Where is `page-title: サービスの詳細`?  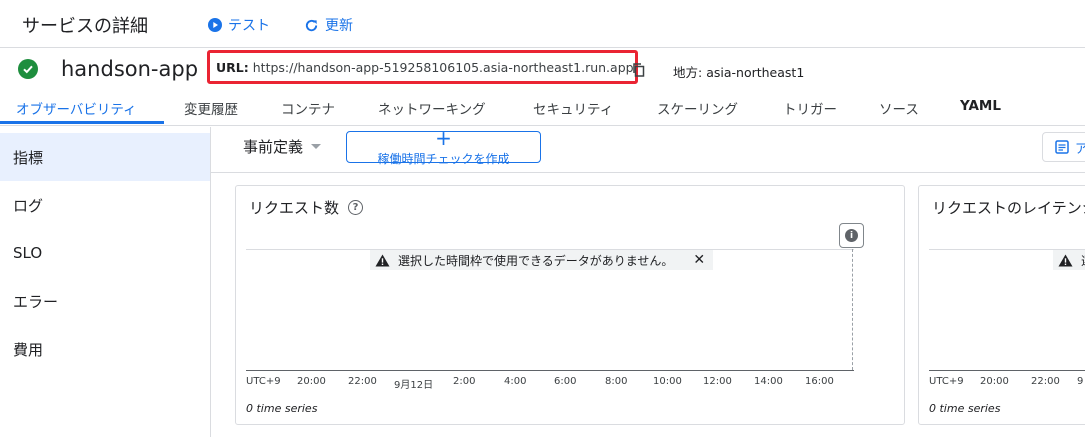
page-title: サービスの詳細 is located at coordinates (85, 26).